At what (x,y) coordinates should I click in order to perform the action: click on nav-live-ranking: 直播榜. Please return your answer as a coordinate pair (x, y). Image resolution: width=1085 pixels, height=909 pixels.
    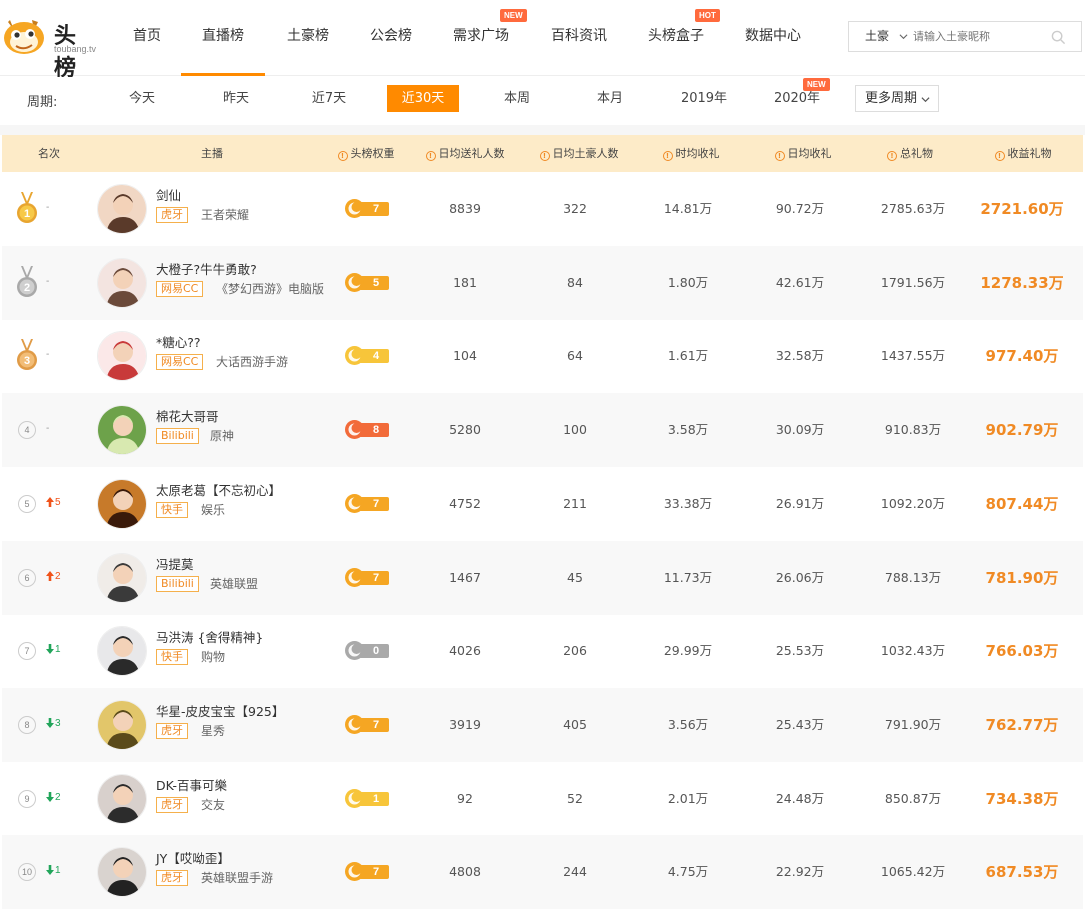
    Looking at the image, I should click on (223, 38).